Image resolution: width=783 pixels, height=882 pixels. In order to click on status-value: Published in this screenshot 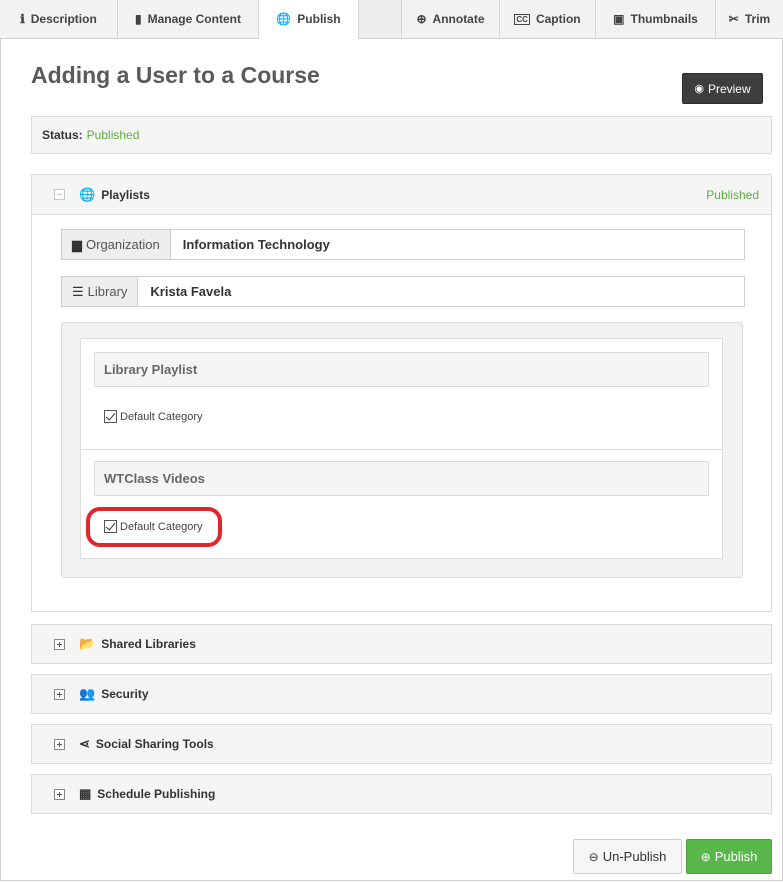, I will do `click(113, 135)`.